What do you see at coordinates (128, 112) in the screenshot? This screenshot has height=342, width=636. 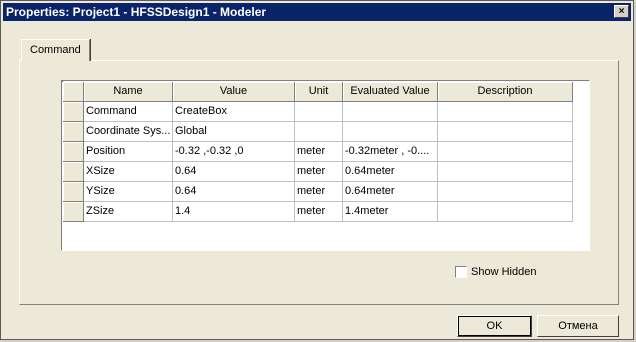 I see `cell-name: Command` at bounding box center [128, 112].